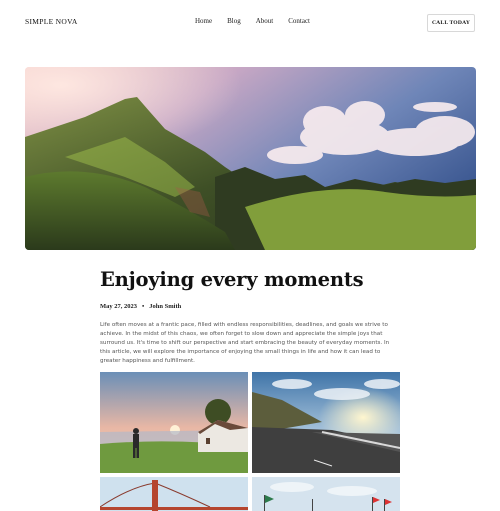 This screenshot has height=511, width=500. Describe the element at coordinates (51, 21) in the screenshot. I see `brand-logo: SIMPLE NOVA` at that location.